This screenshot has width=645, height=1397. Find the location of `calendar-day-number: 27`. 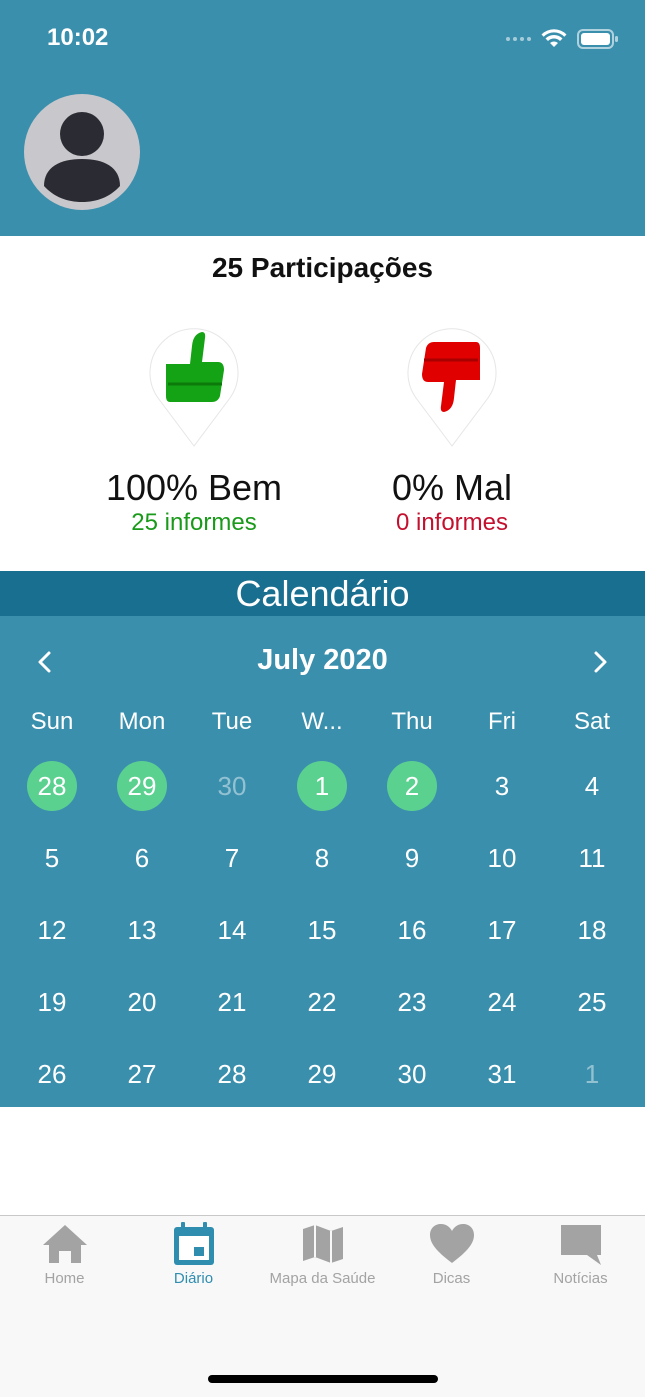

calendar-day-number: 27 is located at coordinates (142, 1073).